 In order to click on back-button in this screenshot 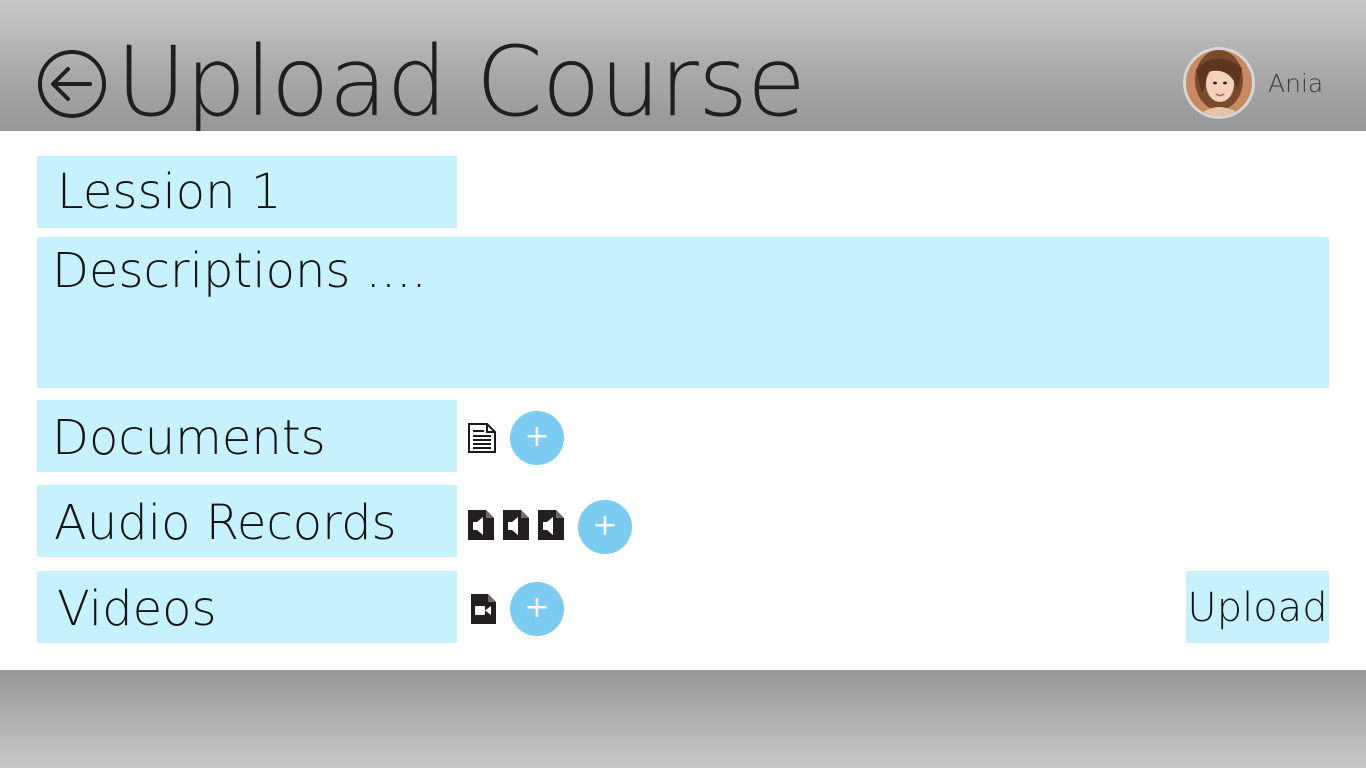, I will do `click(72, 85)`.